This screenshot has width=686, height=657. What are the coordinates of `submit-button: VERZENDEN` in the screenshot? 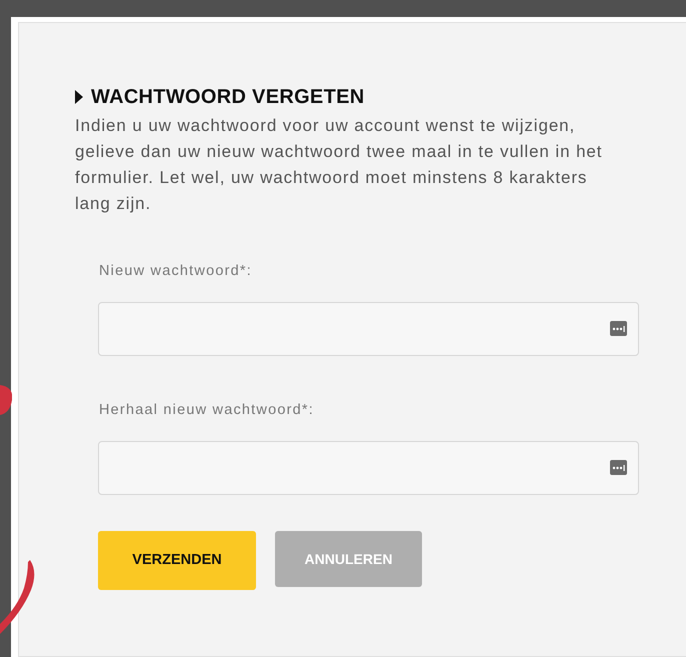 It's located at (177, 560).